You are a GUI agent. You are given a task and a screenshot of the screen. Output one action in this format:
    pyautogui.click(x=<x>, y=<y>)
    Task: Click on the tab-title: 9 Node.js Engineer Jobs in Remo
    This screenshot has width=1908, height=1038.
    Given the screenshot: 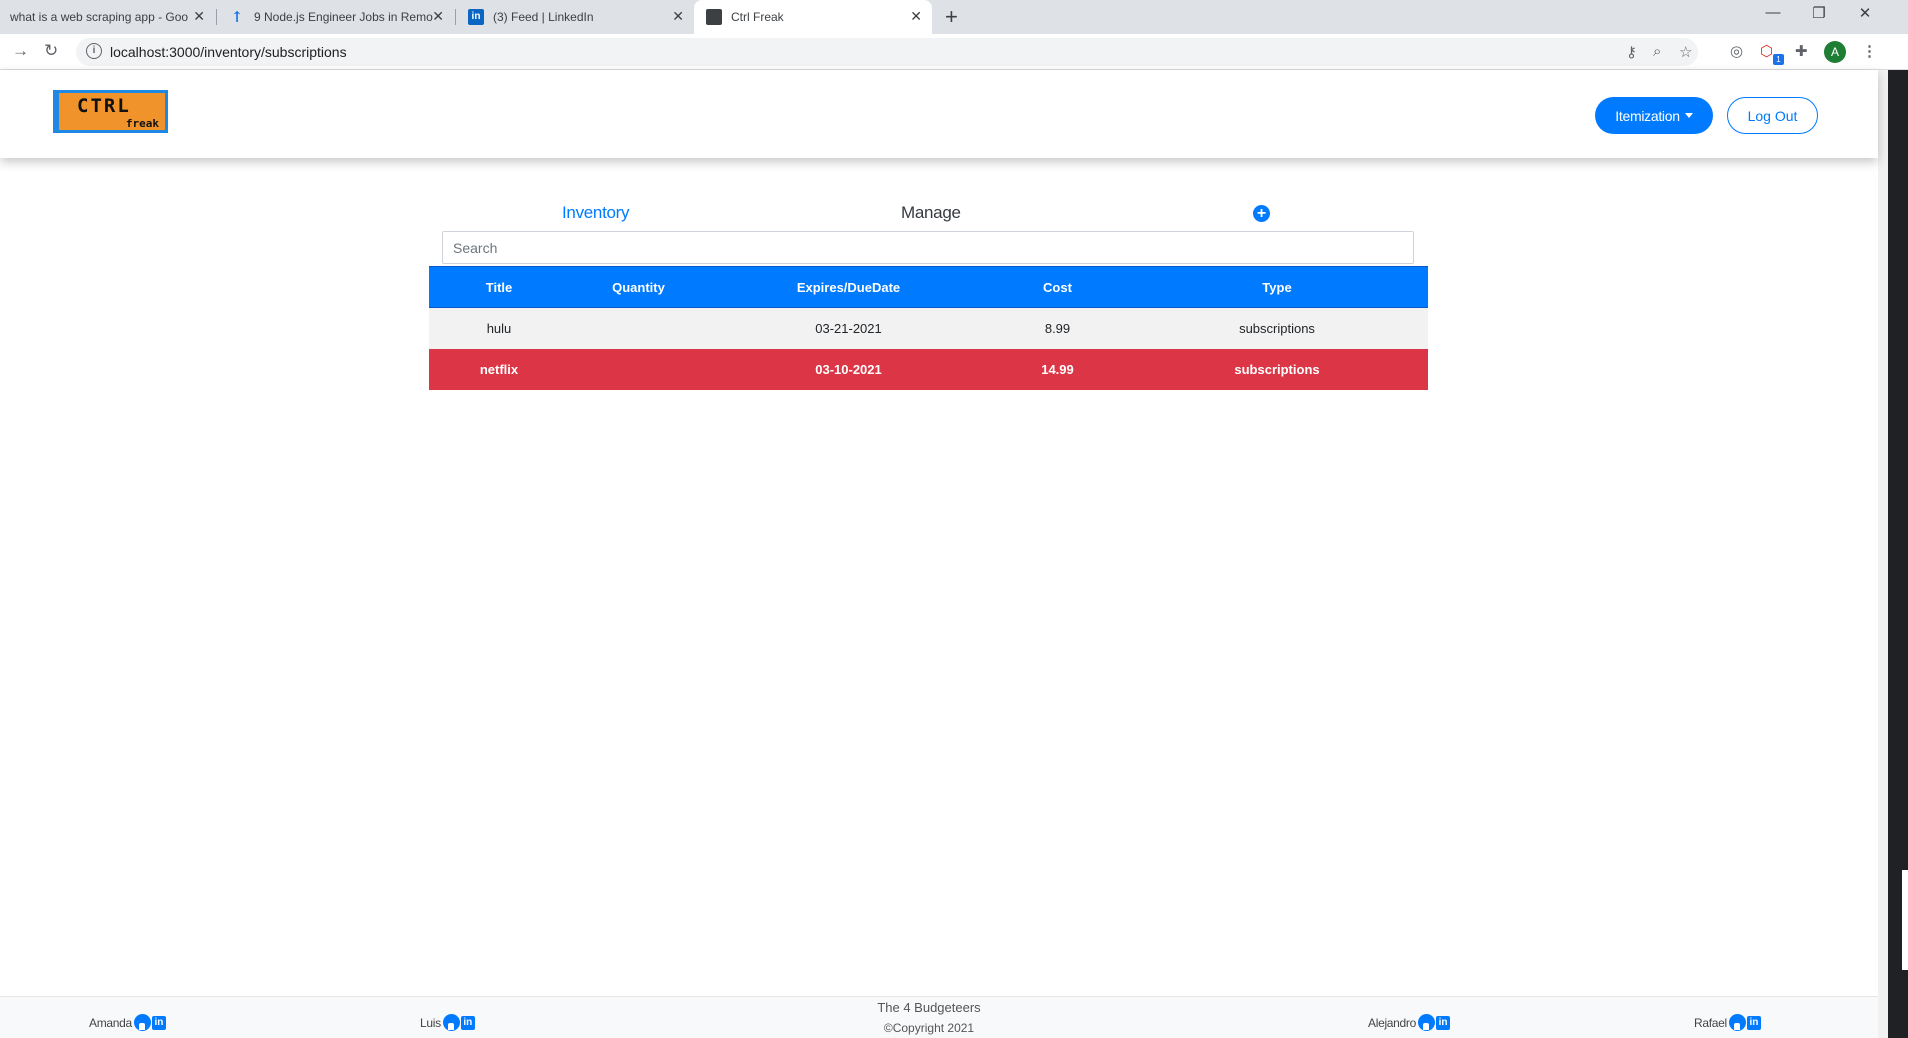 What is the action you would take?
    pyautogui.click(x=343, y=17)
    